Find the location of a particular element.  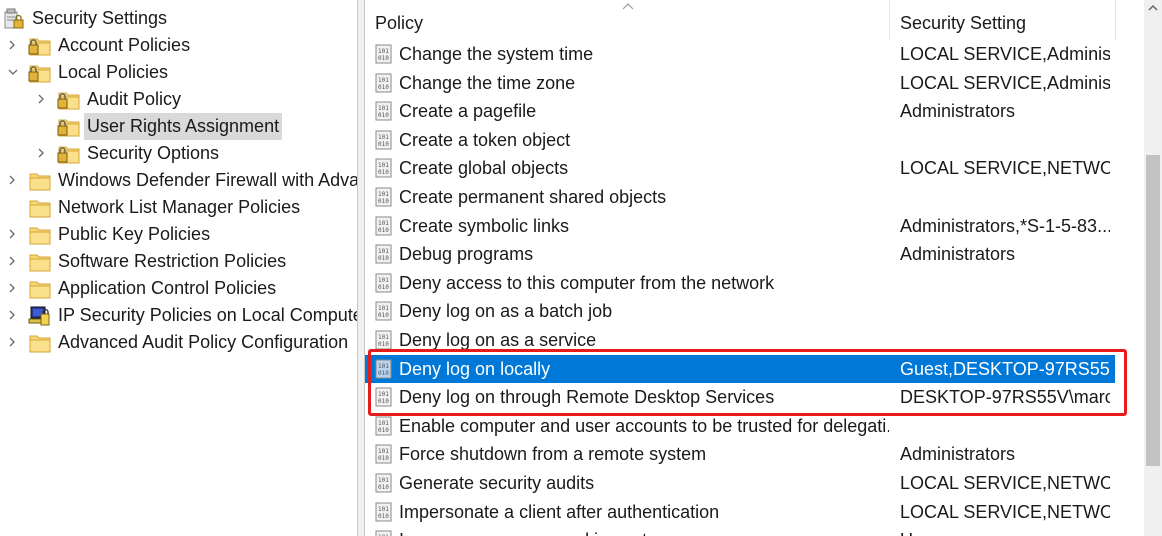

policy-name: Change the system time is located at coordinates (496, 54).